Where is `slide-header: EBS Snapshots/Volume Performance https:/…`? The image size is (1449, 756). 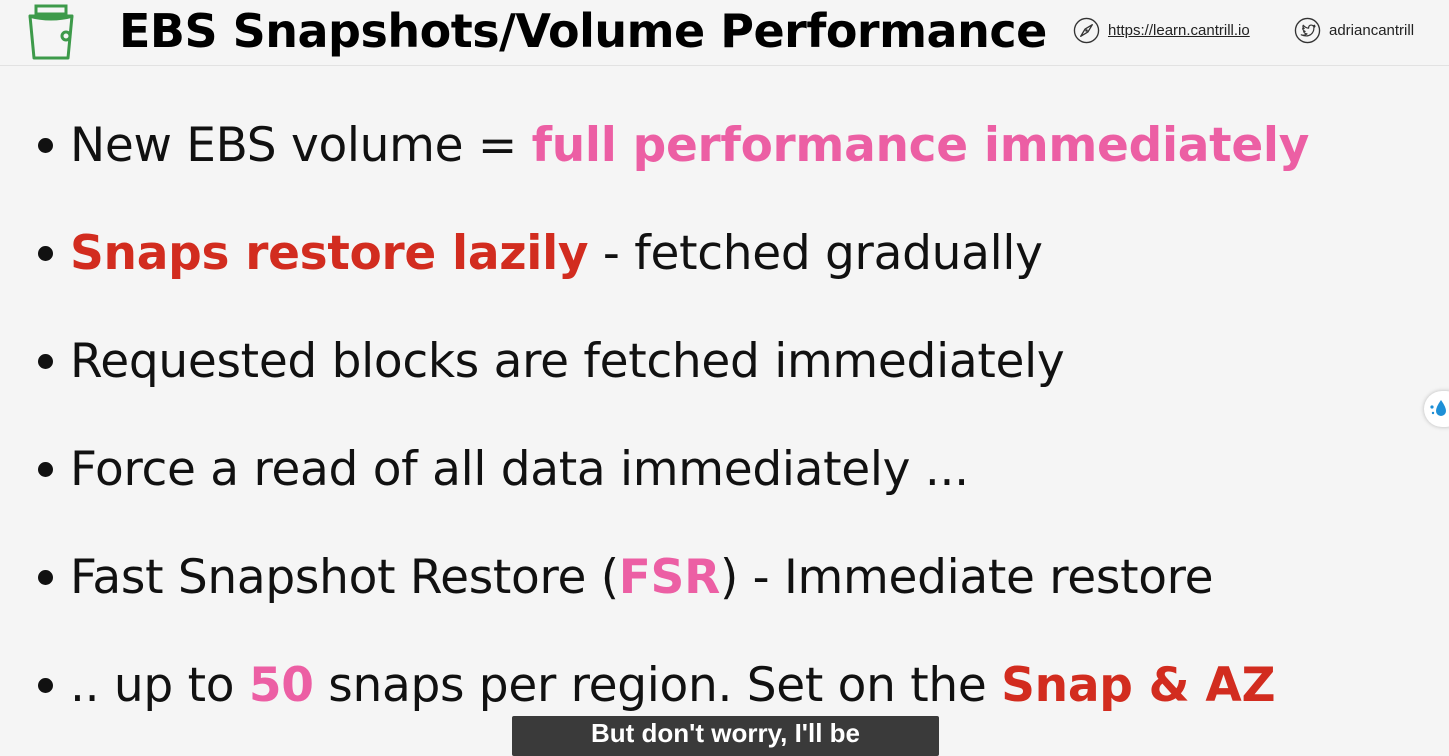
slide-header: EBS Snapshots/Volume Performance https:/… is located at coordinates (724, 33).